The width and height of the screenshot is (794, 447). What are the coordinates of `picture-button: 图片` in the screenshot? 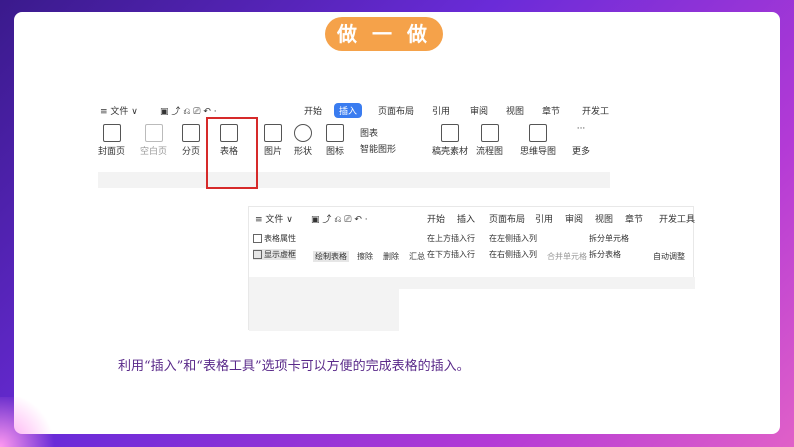 It's located at (273, 140).